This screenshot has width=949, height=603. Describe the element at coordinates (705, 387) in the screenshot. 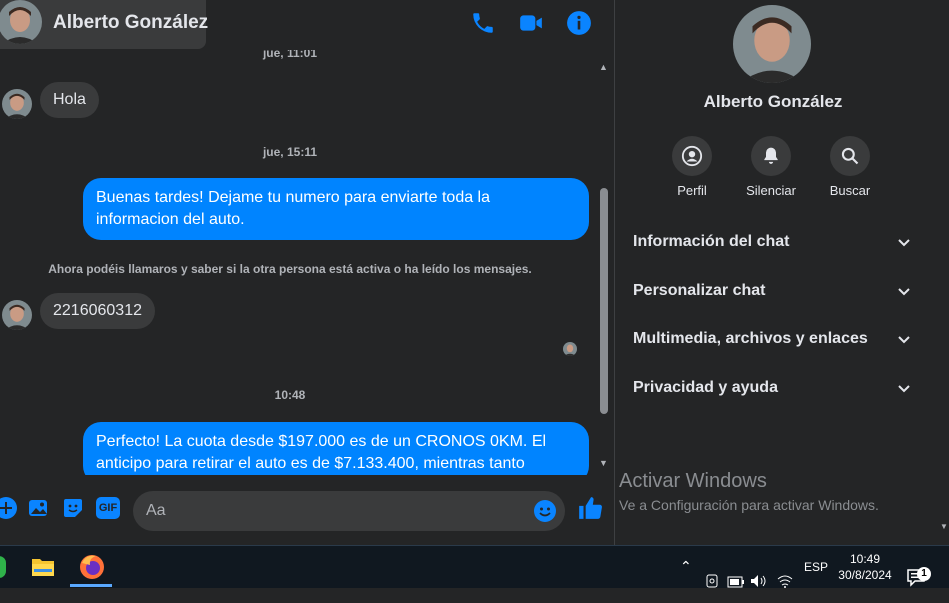

I see `section-label: Privacidad y ayuda` at that location.